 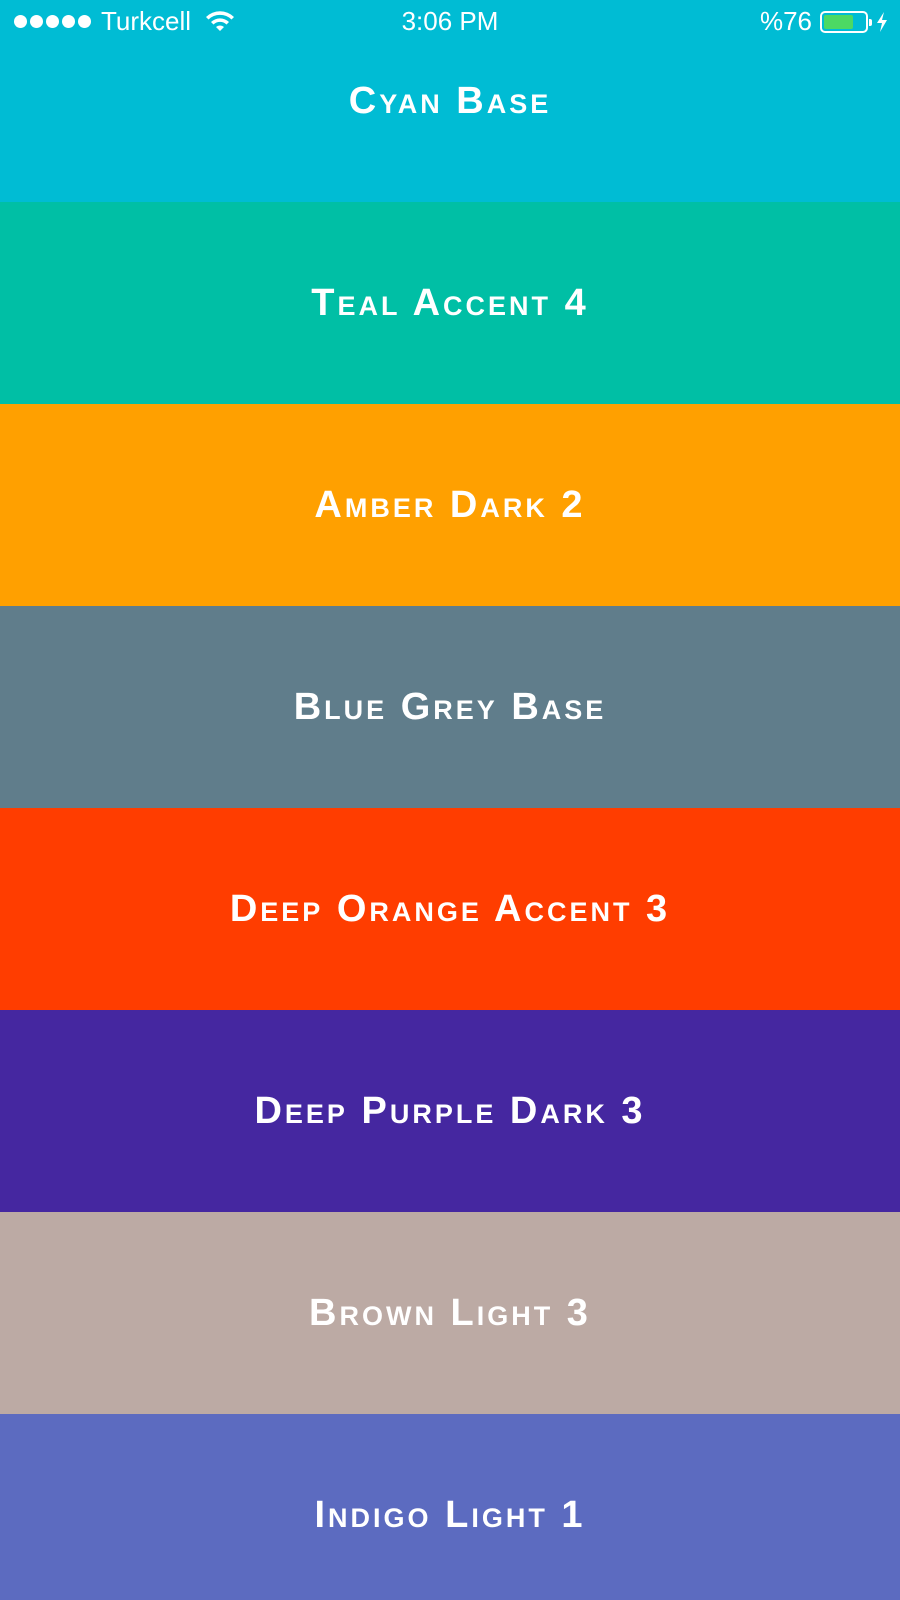 I want to click on color-row: Brown Light 3, so click(x=450, y=1313).